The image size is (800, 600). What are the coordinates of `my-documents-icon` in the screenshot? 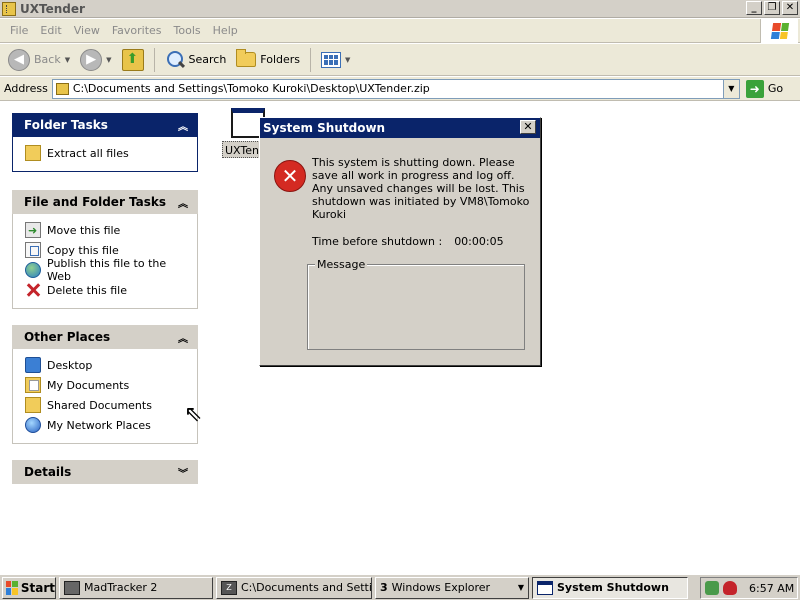 It's located at (33, 385).